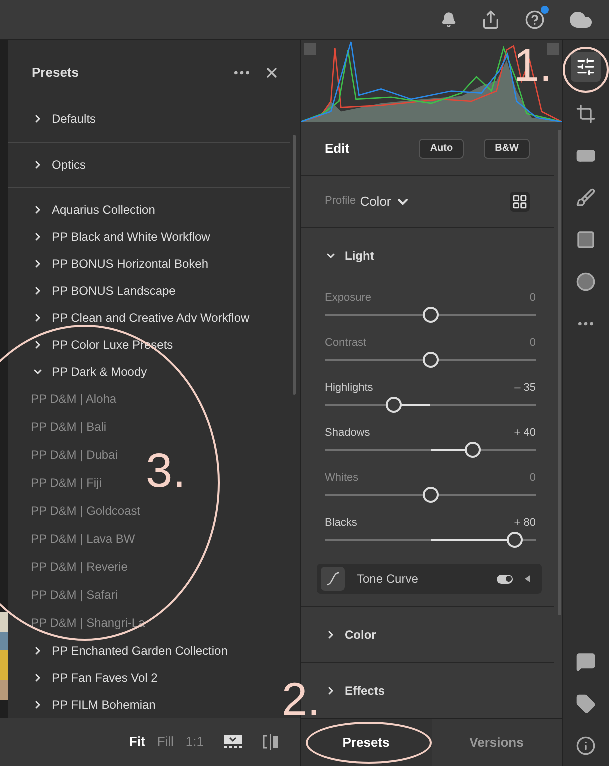 This screenshot has width=609, height=766. What do you see at coordinates (129, 317) in the screenshot?
I see `preset-group: PP Clean and Creative Adv Workflow` at bounding box center [129, 317].